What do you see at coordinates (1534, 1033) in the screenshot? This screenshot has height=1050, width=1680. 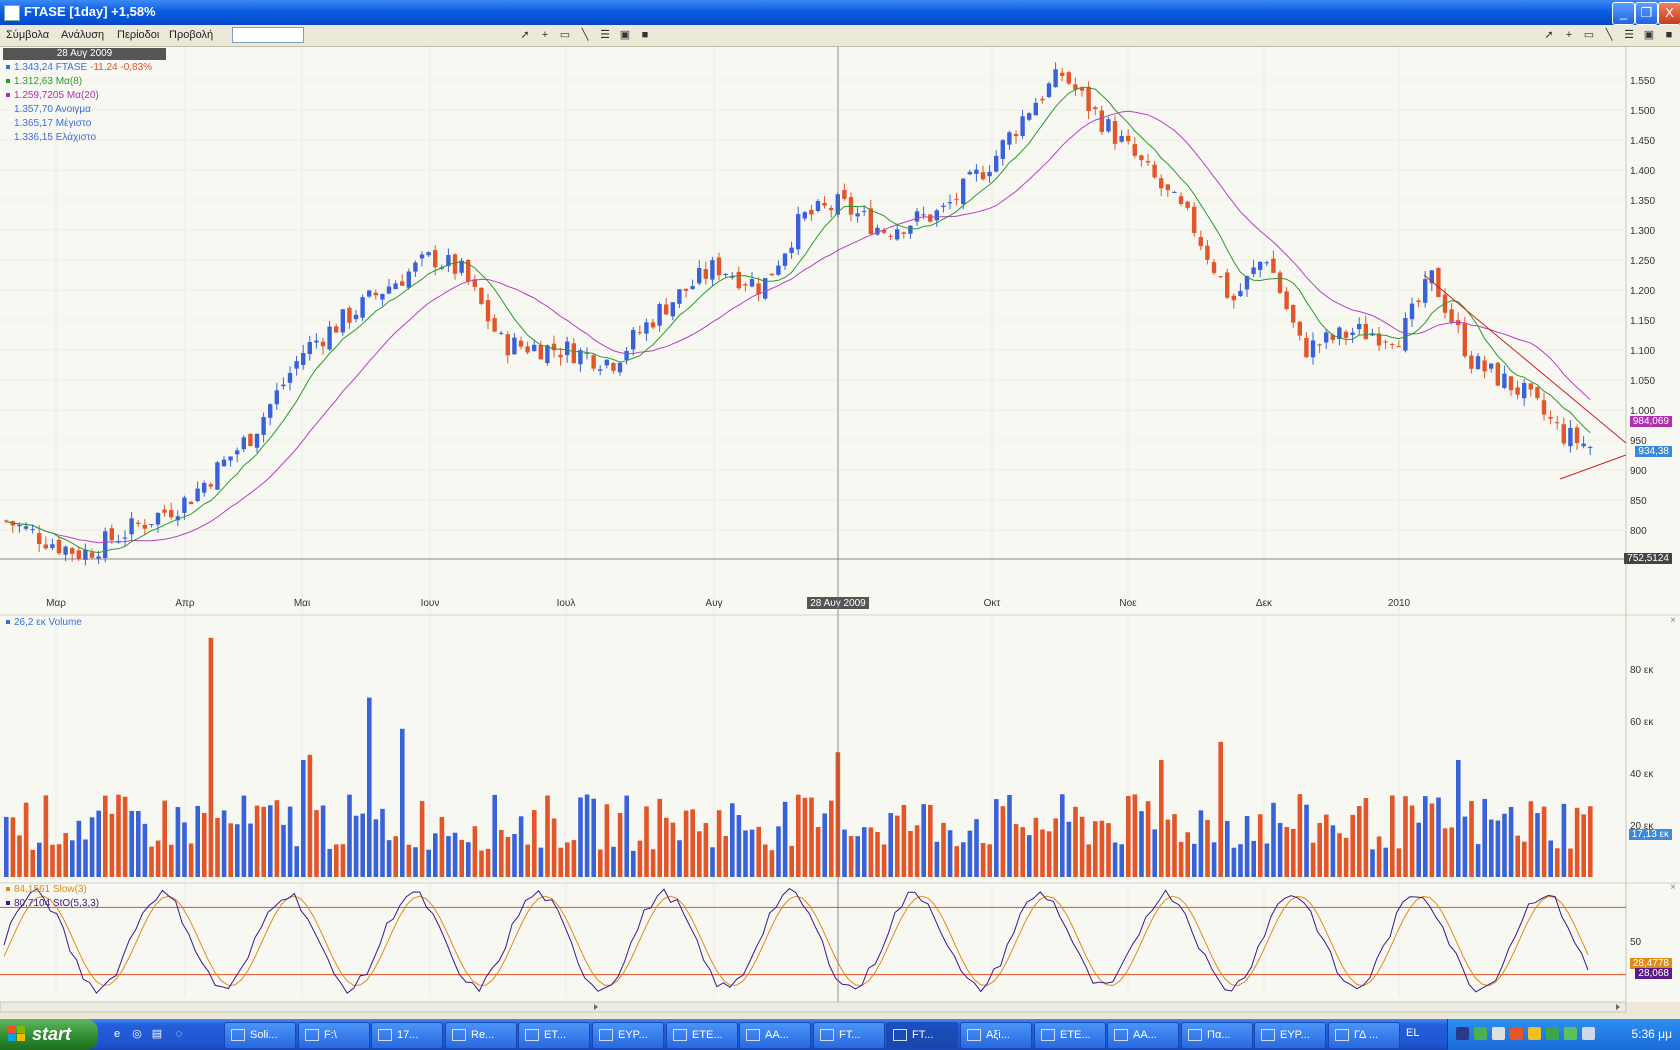 I see `shield-icon` at bounding box center [1534, 1033].